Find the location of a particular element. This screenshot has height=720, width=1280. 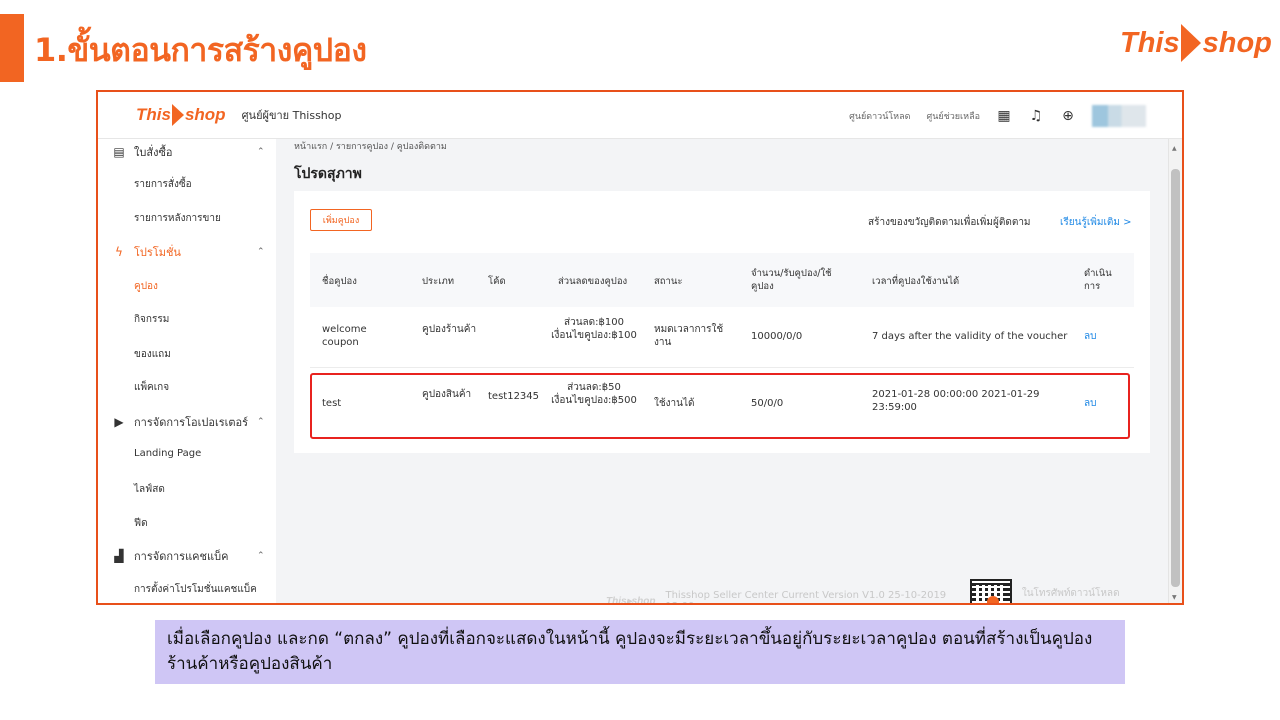

footer-logo-this: This is located at coordinates (616, 600).